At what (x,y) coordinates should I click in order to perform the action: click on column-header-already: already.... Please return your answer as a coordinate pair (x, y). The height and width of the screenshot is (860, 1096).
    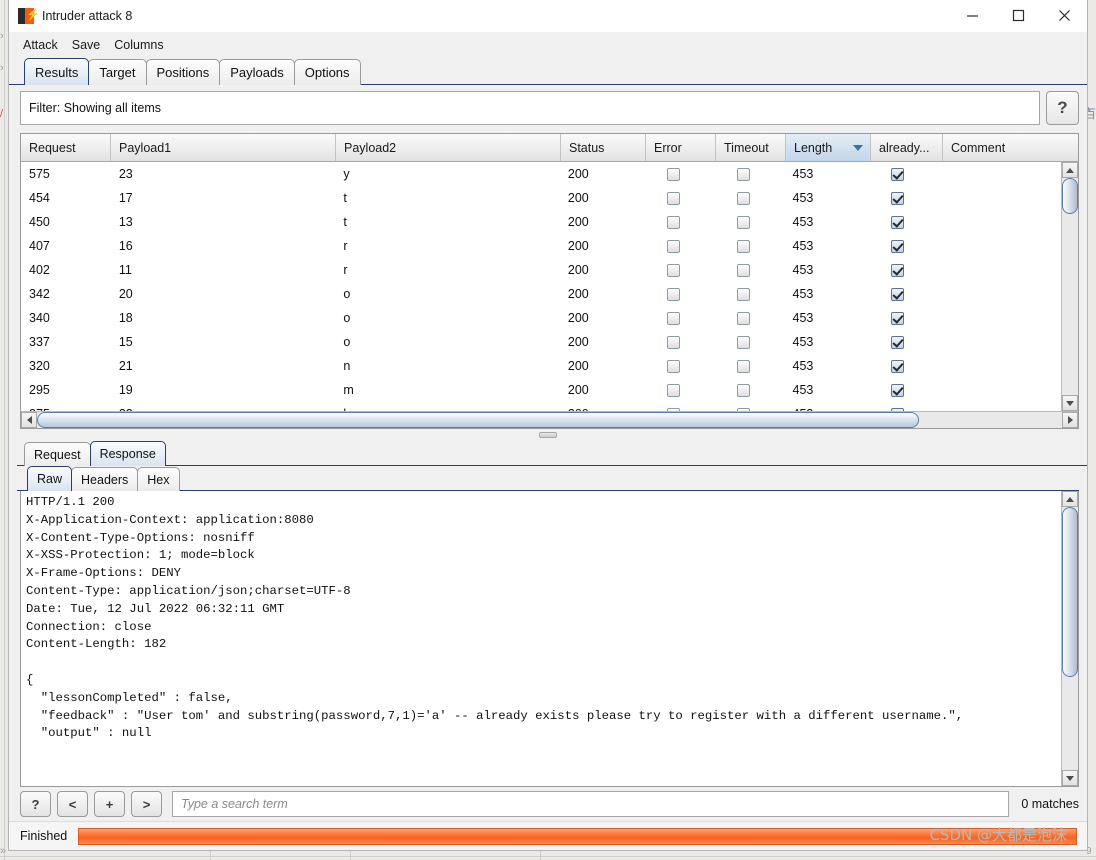
    Looking at the image, I should click on (907, 147).